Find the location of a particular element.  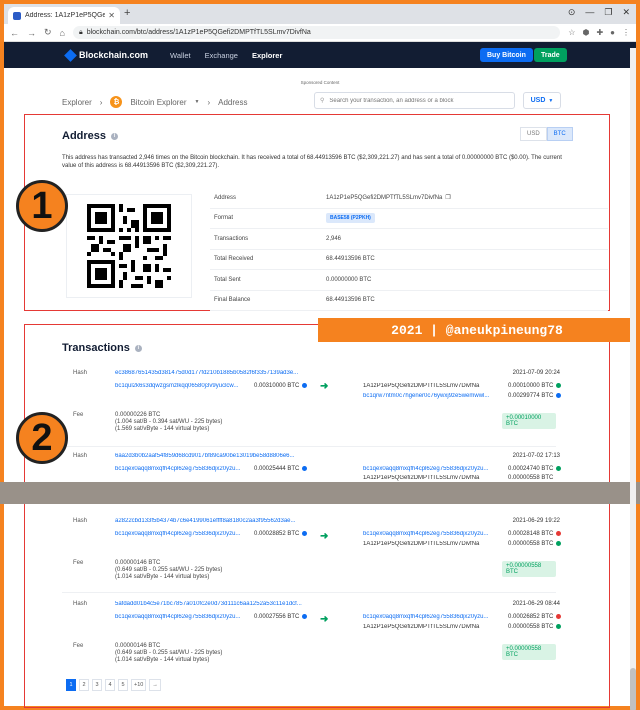

star-icon: ☆ is located at coordinates (571, 32).